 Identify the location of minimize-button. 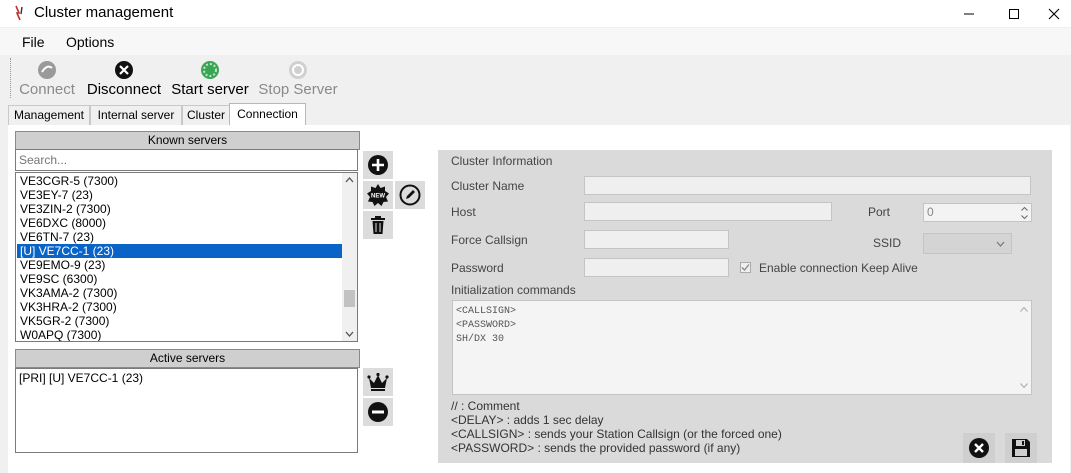
(969, 13).